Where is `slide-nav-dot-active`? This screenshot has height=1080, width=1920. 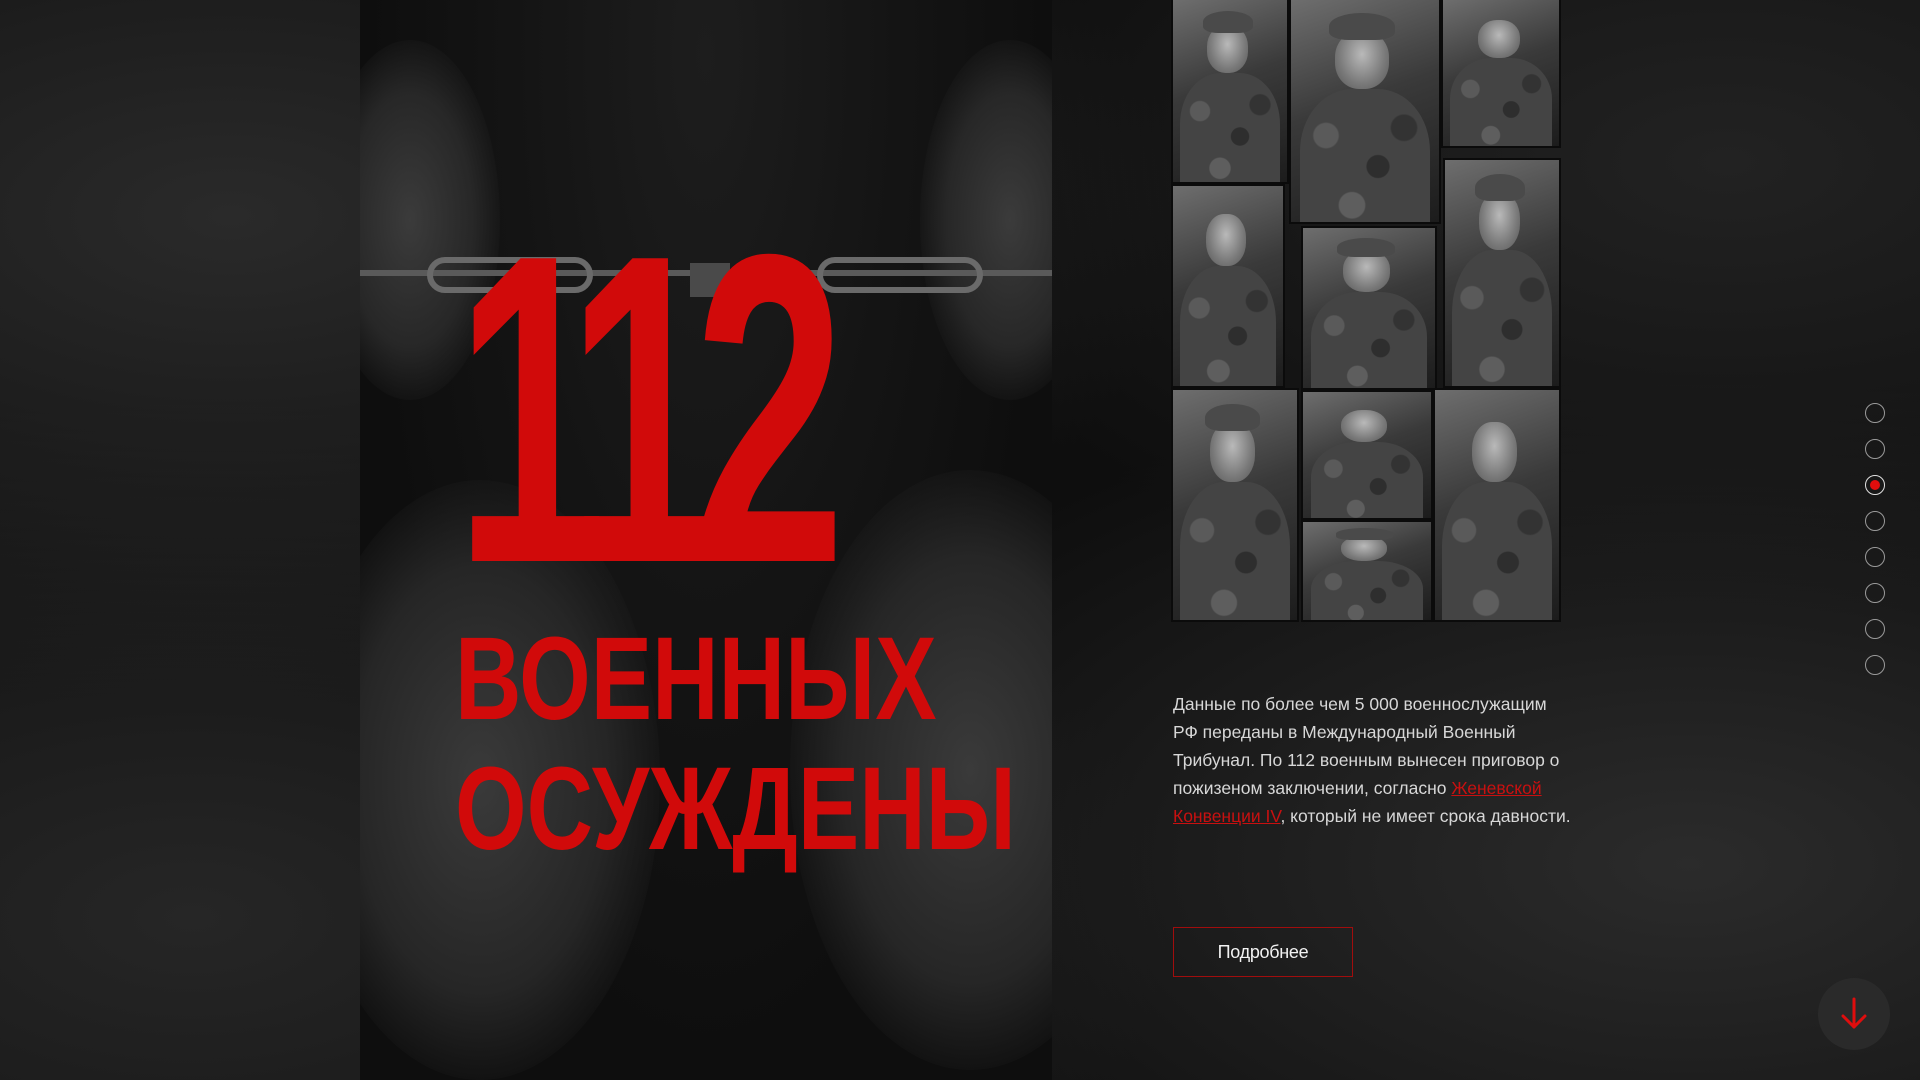
slide-nav-dot-active is located at coordinates (1875, 485).